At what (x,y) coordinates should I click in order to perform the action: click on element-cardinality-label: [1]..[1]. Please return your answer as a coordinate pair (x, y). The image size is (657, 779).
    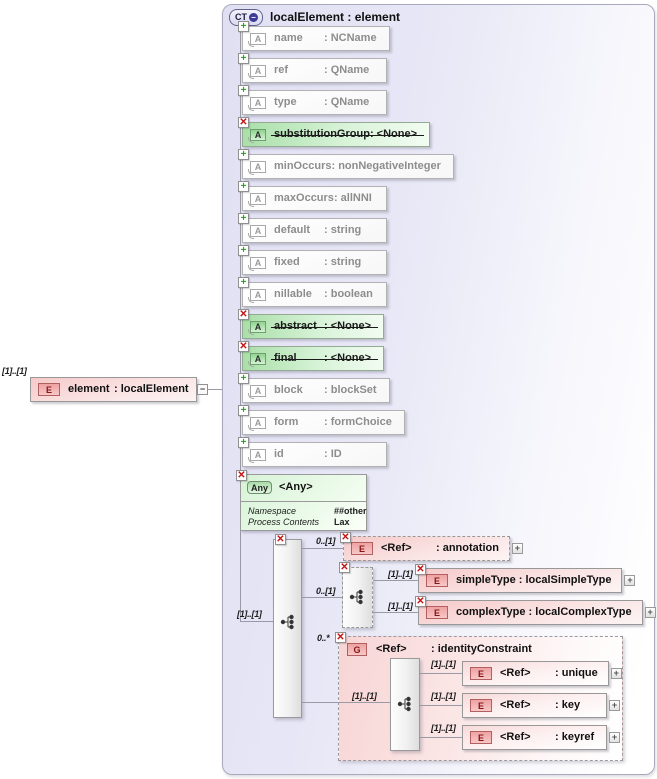
    Looking at the image, I should click on (14, 371).